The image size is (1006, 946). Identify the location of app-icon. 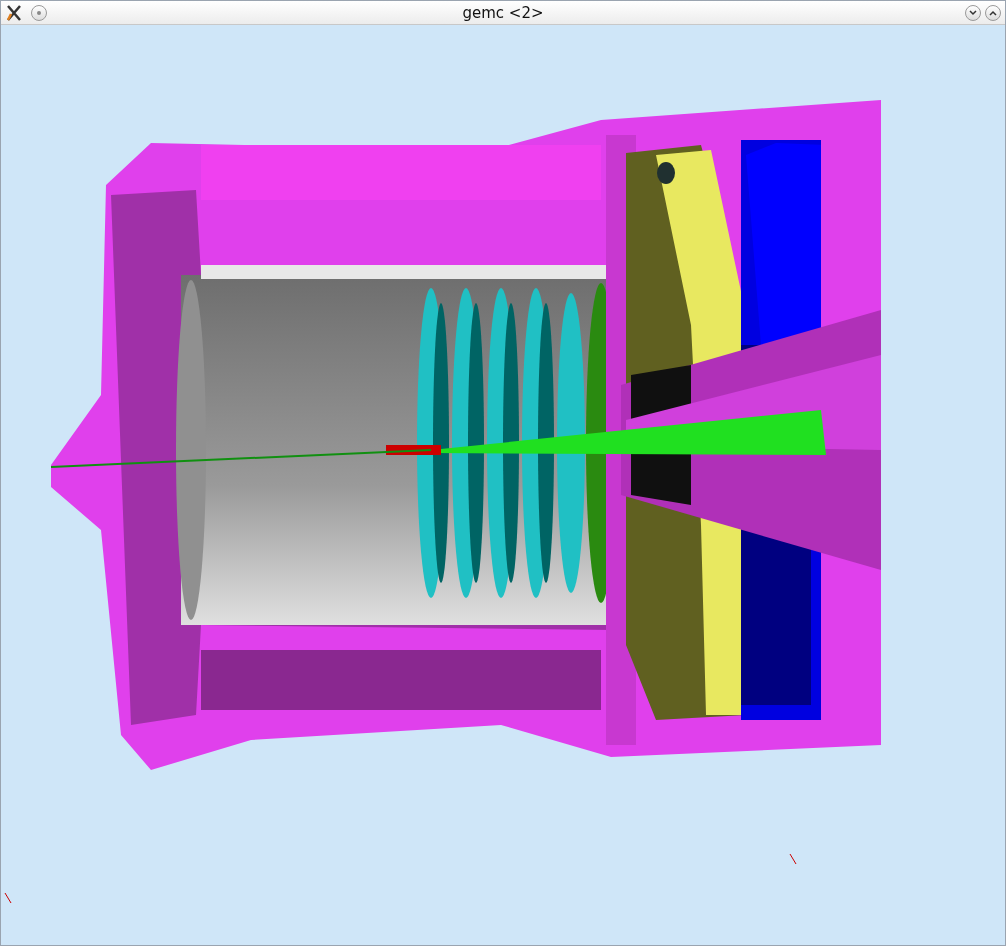
(14, 12).